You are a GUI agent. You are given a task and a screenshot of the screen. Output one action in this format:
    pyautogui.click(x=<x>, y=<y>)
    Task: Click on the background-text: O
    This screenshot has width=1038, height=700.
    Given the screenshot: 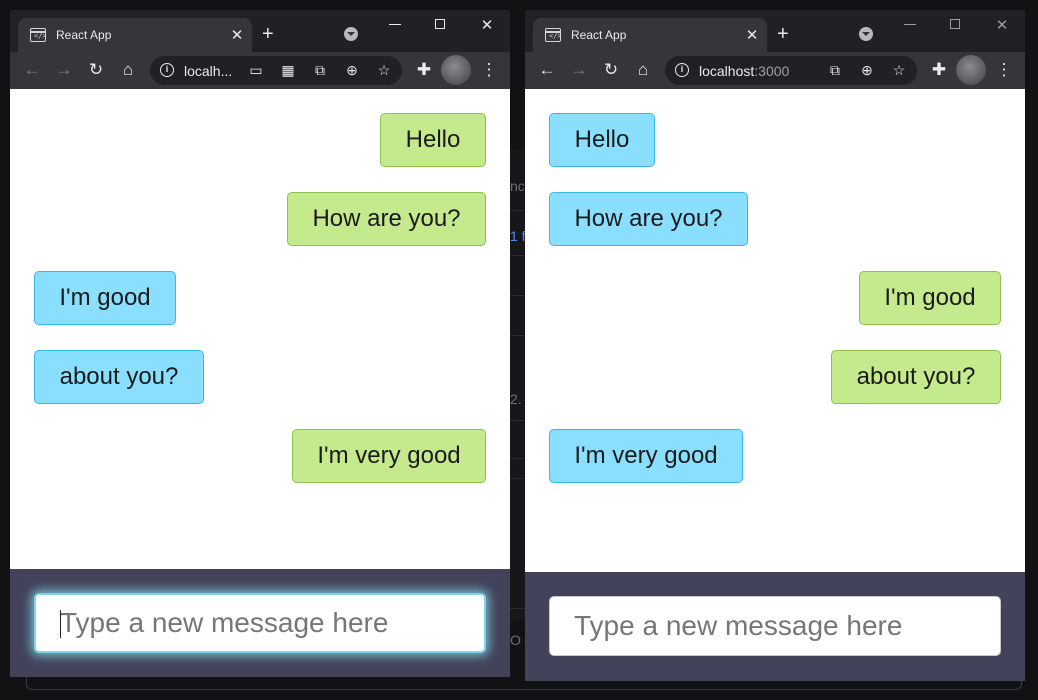 What is the action you would take?
    pyautogui.click(x=515, y=640)
    